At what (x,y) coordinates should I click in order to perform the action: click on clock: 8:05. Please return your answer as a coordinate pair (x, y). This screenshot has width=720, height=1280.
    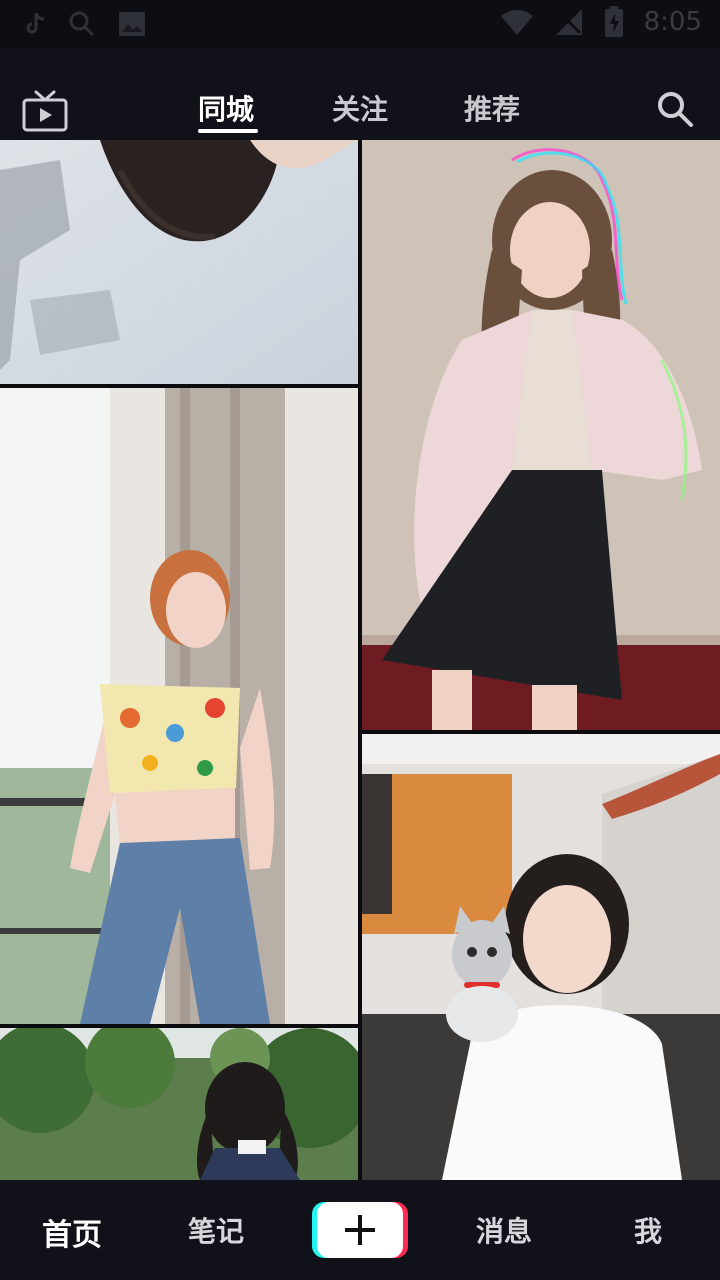
    Looking at the image, I should click on (672, 22).